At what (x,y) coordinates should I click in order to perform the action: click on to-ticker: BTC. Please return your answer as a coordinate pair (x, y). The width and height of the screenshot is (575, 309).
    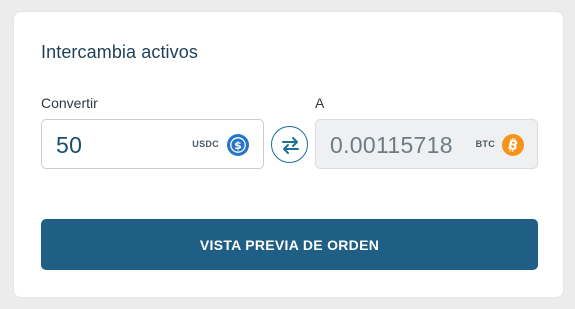
    Looking at the image, I should click on (485, 144).